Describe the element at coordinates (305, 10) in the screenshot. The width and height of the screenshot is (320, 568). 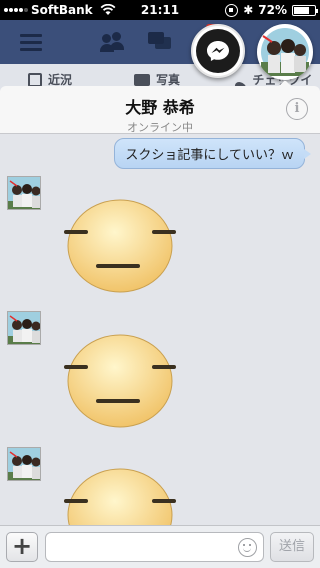
I see `battery-icon` at that location.